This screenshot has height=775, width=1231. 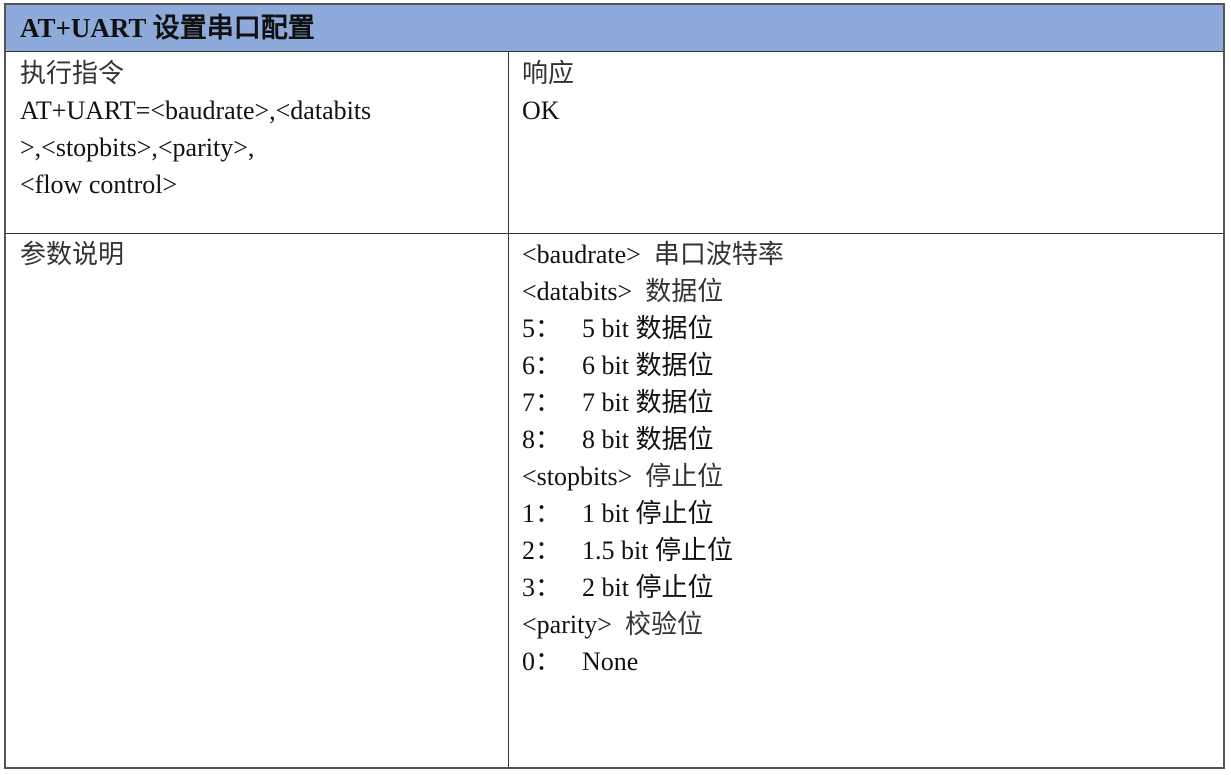 What do you see at coordinates (653, 254) in the screenshot?
I see `param-item: <baudrate> 串口波特率` at bounding box center [653, 254].